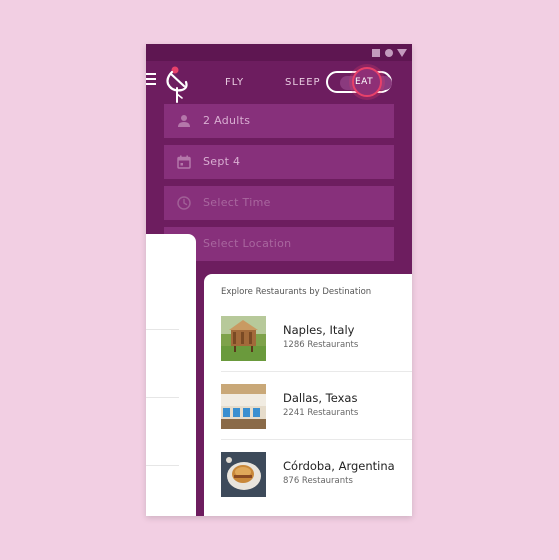 This screenshot has height=560, width=559. Describe the element at coordinates (296, 292) in the screenshot. I see `card-title: Explore Restaurants by Destination` at that location.